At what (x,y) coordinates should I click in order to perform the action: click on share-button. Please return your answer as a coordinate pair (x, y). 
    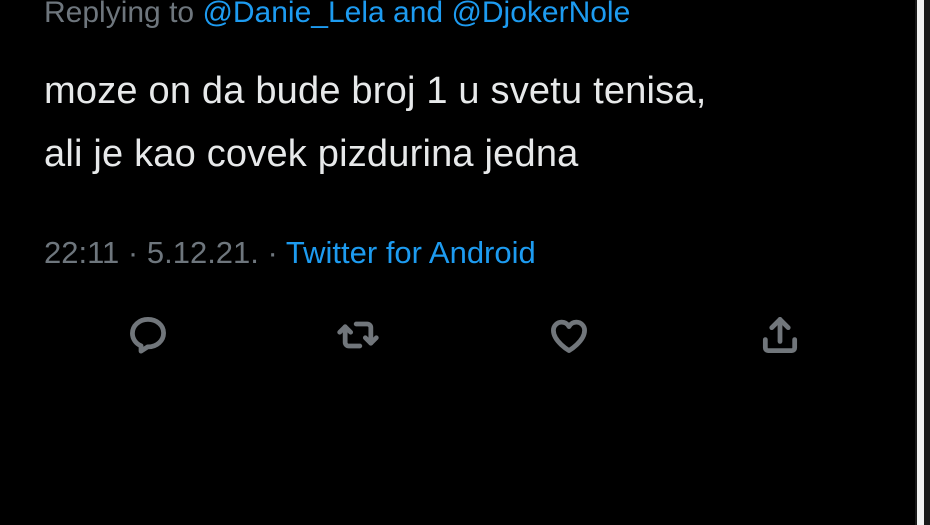
    Looking at the image, I should click on (780, 335).